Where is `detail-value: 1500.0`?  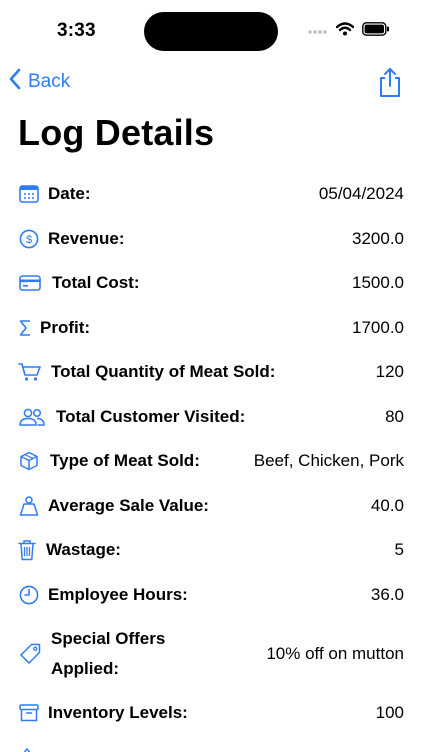
detail-value: 1500.0 is located at coordinates (378, 283).